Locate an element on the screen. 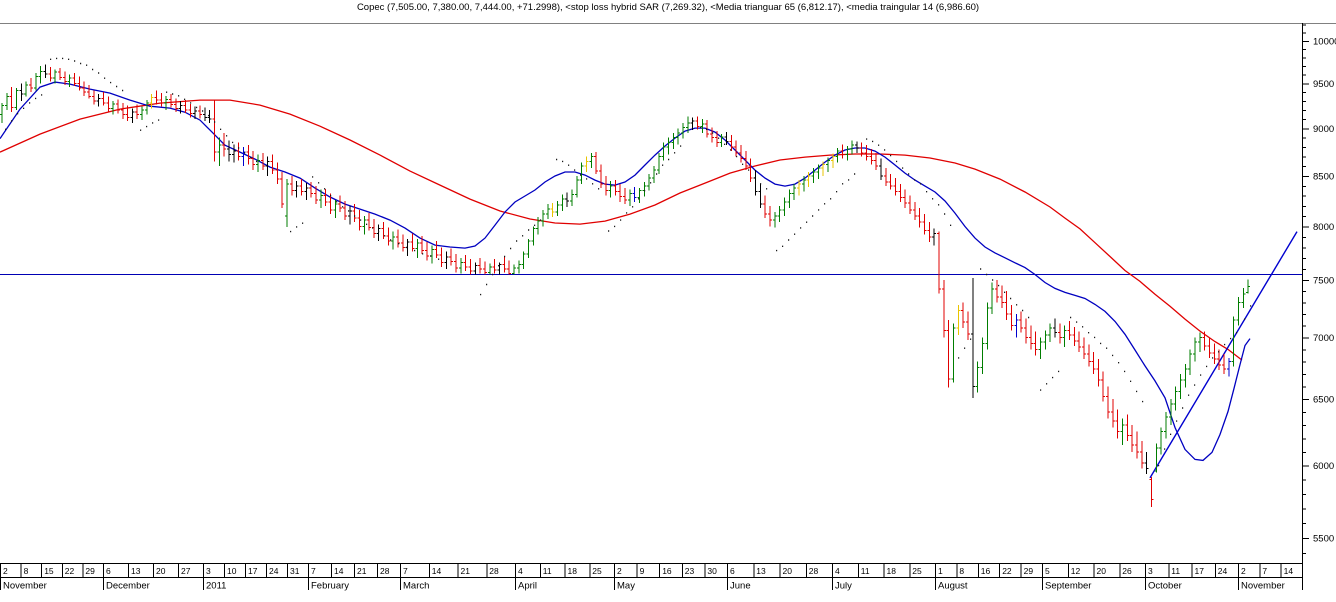  week-tick-label: 5 is located at coordinates (1047, 571).